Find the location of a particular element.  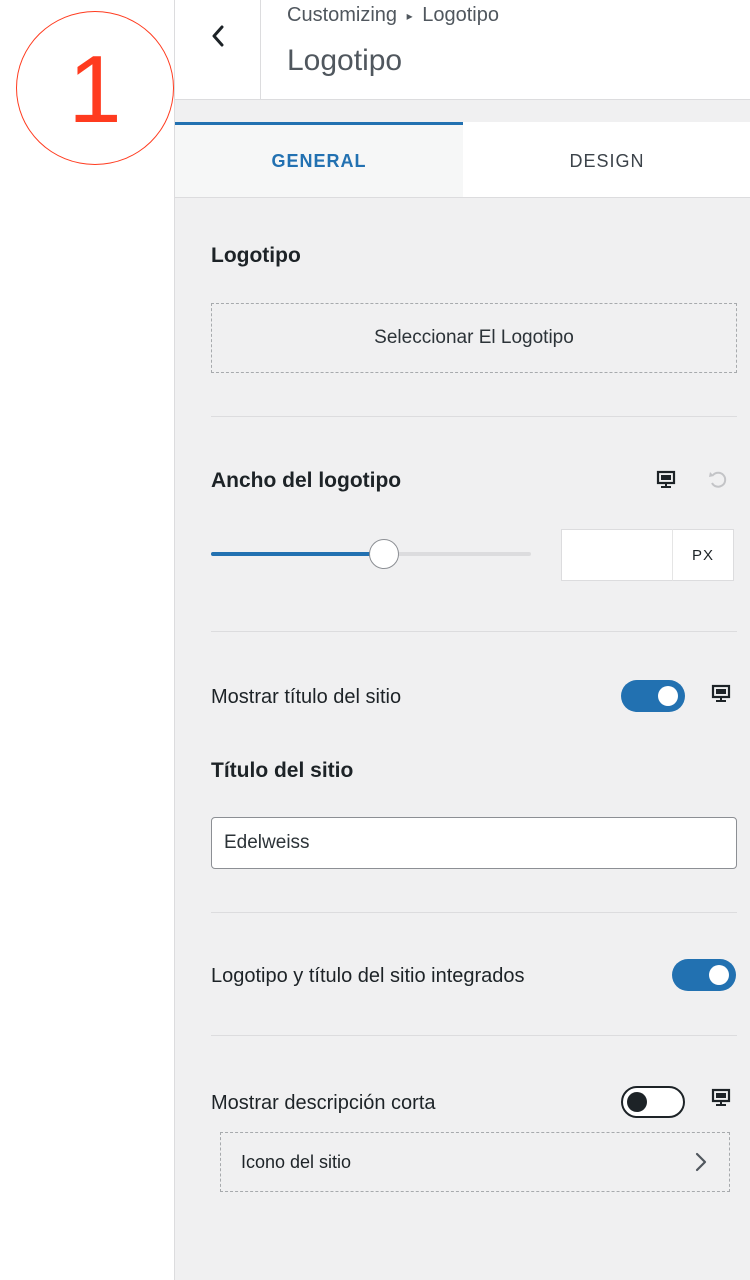

page-title: Logotipo is located at coordinates (345, 60).